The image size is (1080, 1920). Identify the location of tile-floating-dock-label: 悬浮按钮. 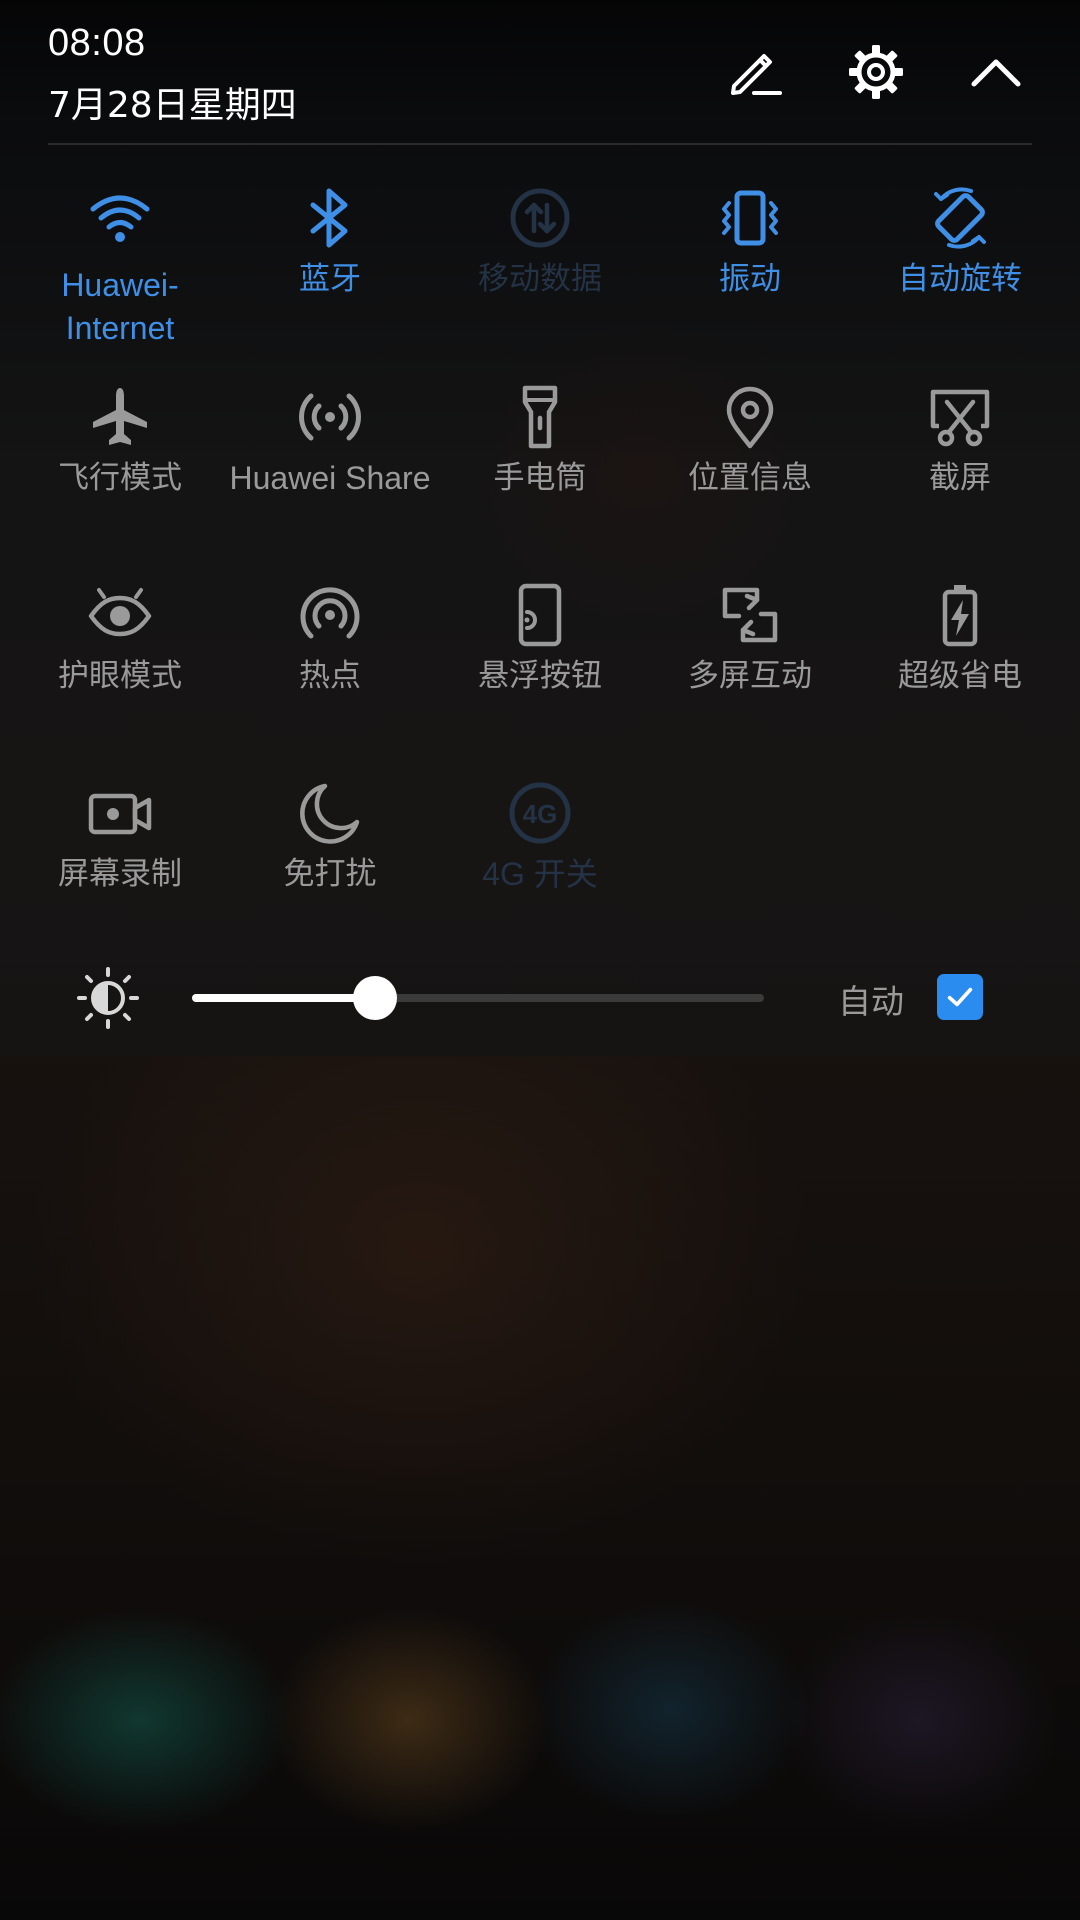
(540, 676).